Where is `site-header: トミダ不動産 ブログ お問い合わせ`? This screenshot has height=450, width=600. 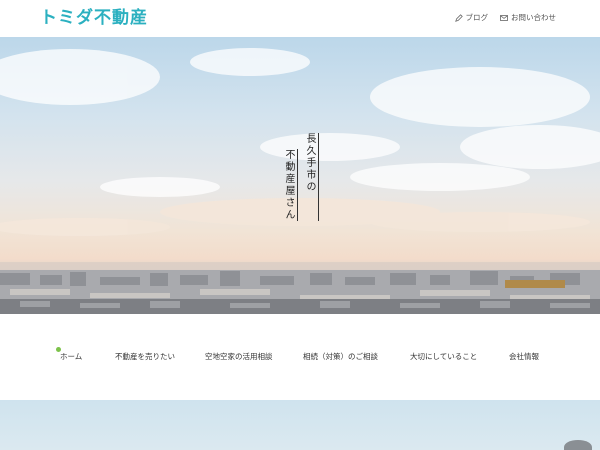 site-header: トミダ不動産 ブログ お問い合わせ is located at coordinates (300, 18).